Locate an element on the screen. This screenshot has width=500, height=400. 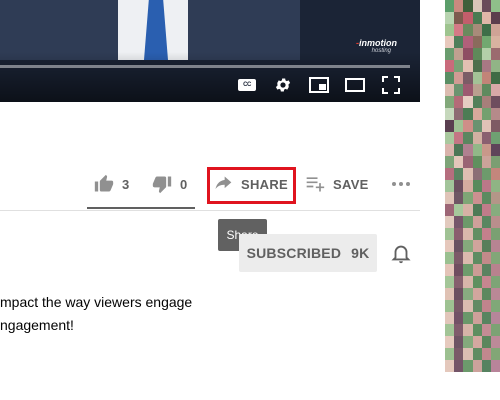
theater-mode-button is located at coordinates (355, 85).